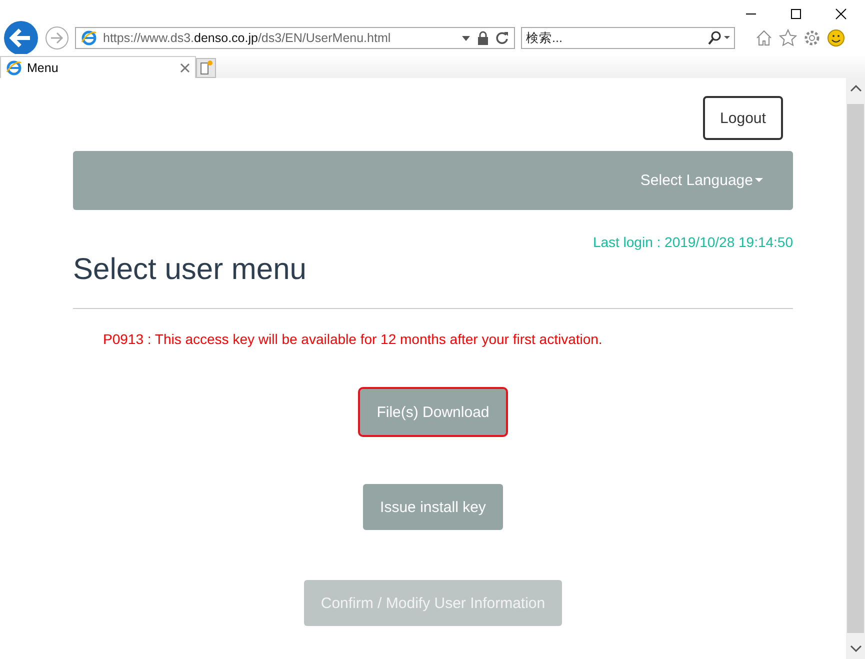  Describe the element at coordinates (502, 38) in the screenshot. I see `refresh-icon` at that location.